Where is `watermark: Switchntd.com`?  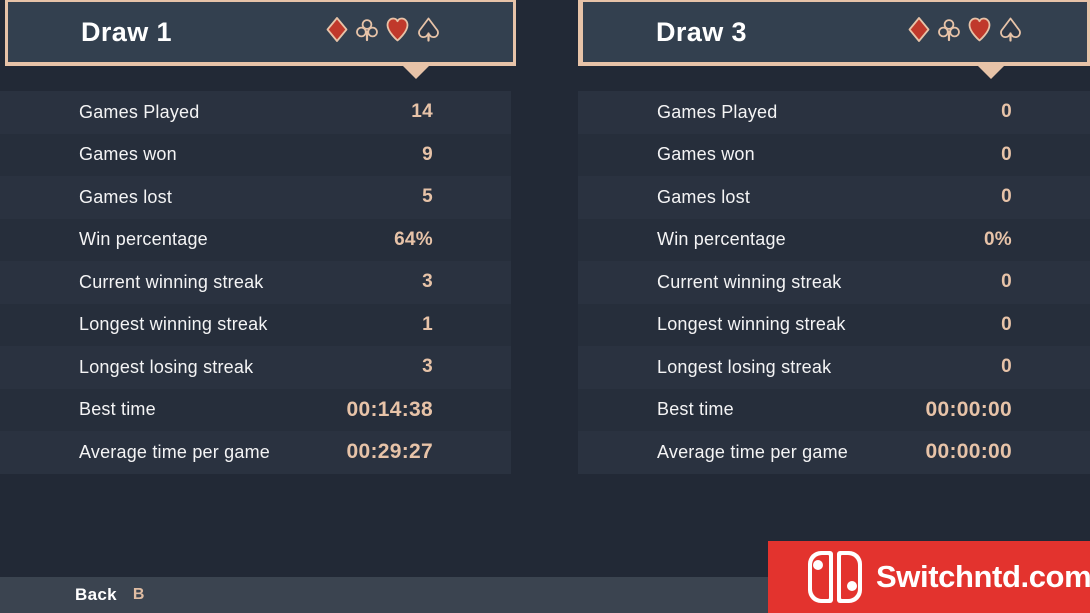 watermark: Switchntd.com is located at coordinates (929, 577).